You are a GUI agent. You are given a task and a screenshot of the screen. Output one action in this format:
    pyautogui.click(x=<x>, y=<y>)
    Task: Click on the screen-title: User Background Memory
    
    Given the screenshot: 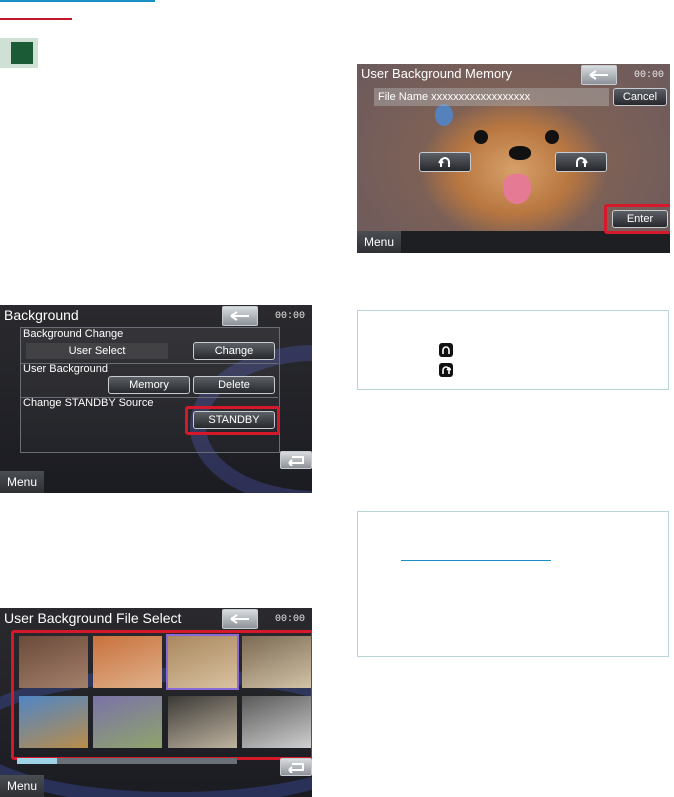 What is the action you would take?
    pyautogui.click(x=436, y=73)
    